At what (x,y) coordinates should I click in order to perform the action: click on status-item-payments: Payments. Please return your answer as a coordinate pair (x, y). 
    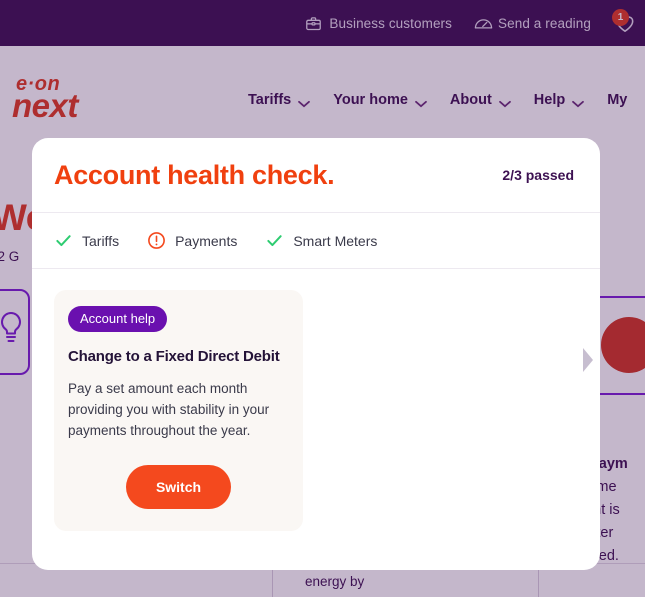
    Looking at the image, I should click on (192, 240).